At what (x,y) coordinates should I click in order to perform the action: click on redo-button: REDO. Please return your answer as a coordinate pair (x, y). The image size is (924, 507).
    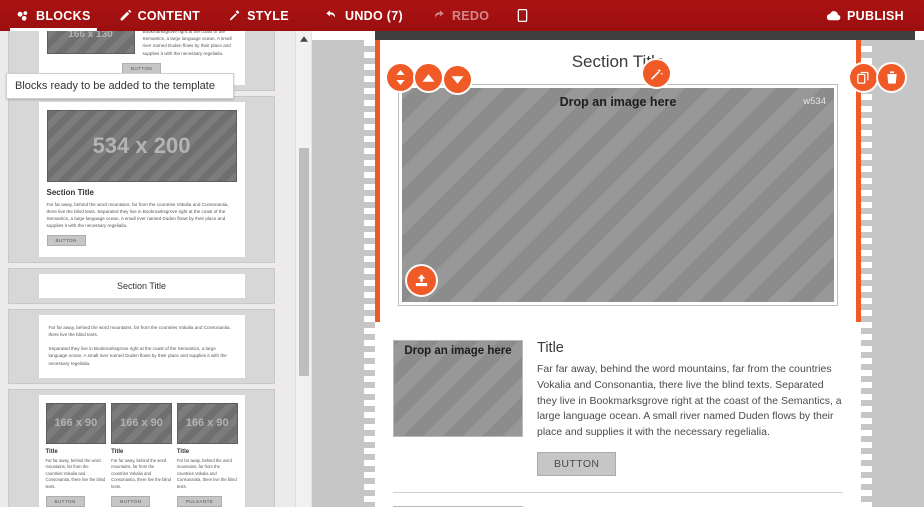
    Looking at the image, I should click on (460, 15).